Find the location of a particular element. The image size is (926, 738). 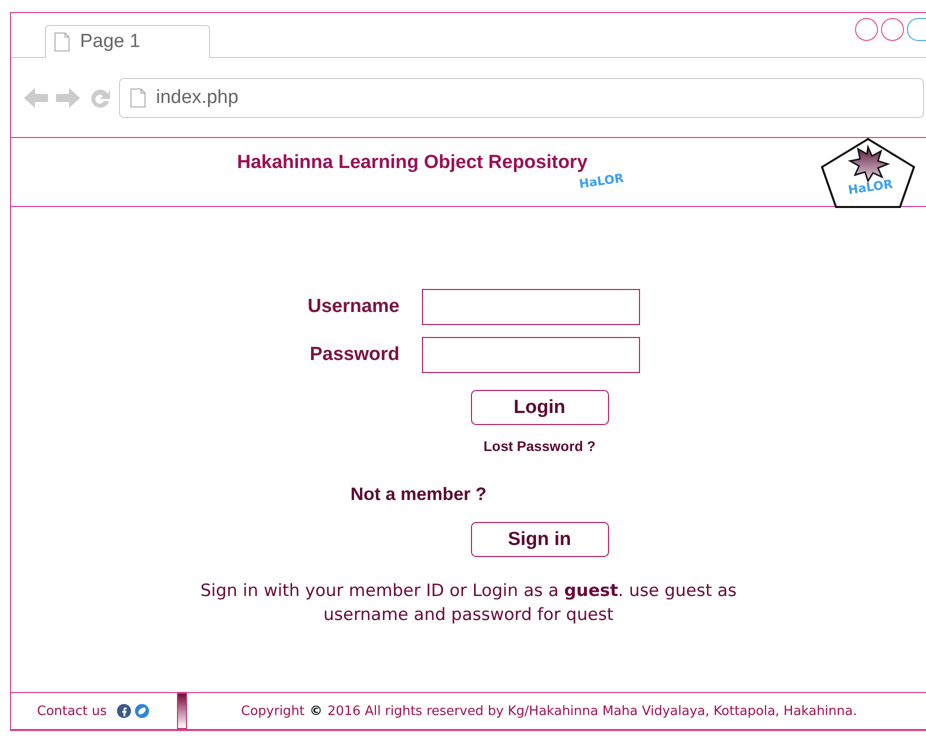

sign-in-note: Sign in with your member ID or Login as a guest. use guest as username and password for quest is located at coordinates (468, 603).